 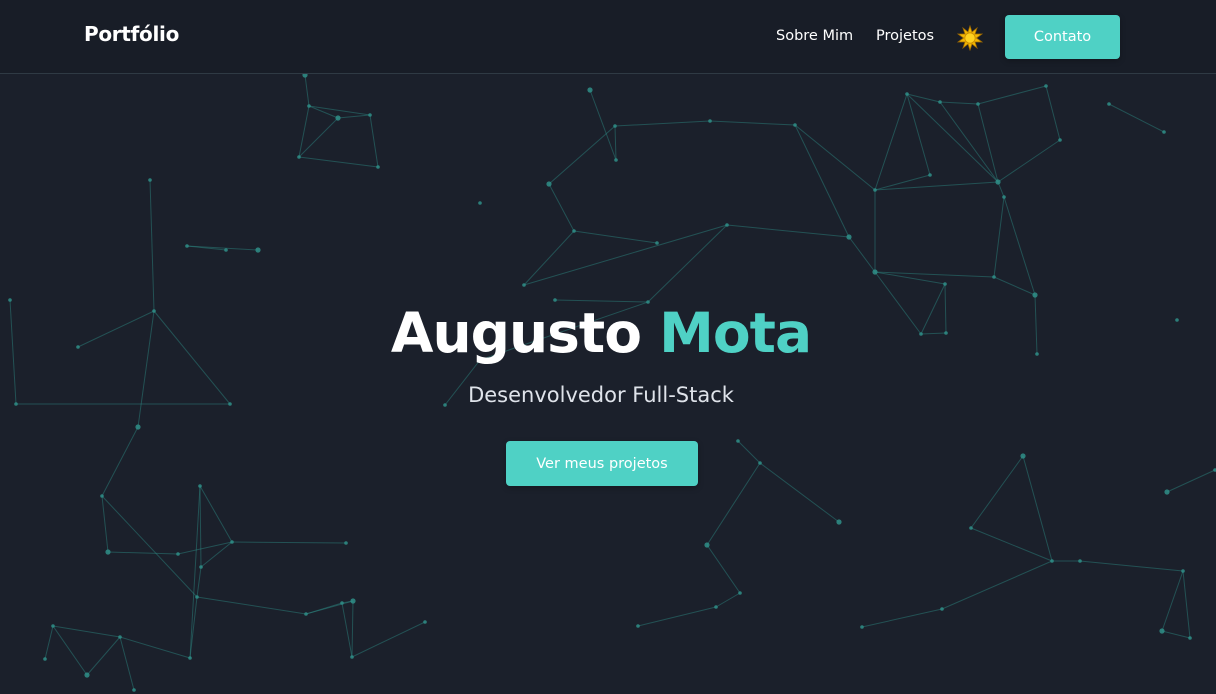 I want to click on contact-button: Contato, so click(x=1062, y=37).